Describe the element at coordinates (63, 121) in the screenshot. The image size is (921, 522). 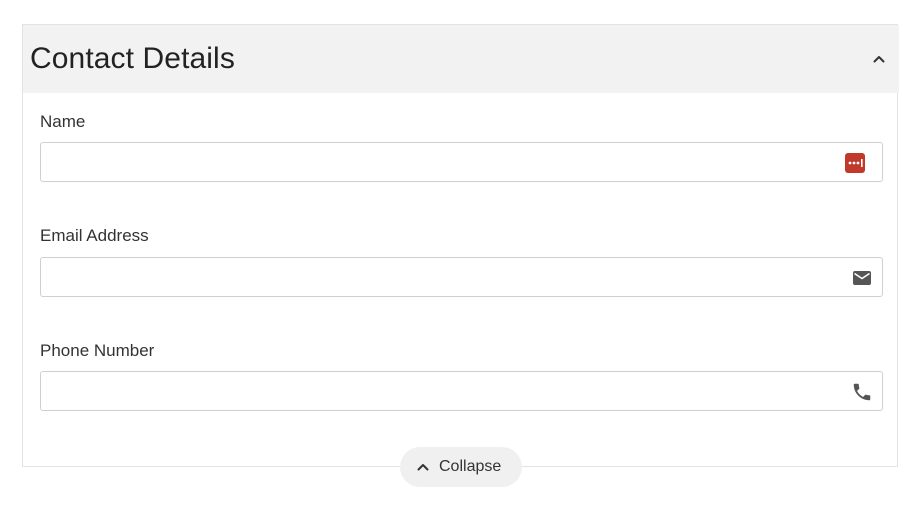
I see `name-label: Name` at that location.